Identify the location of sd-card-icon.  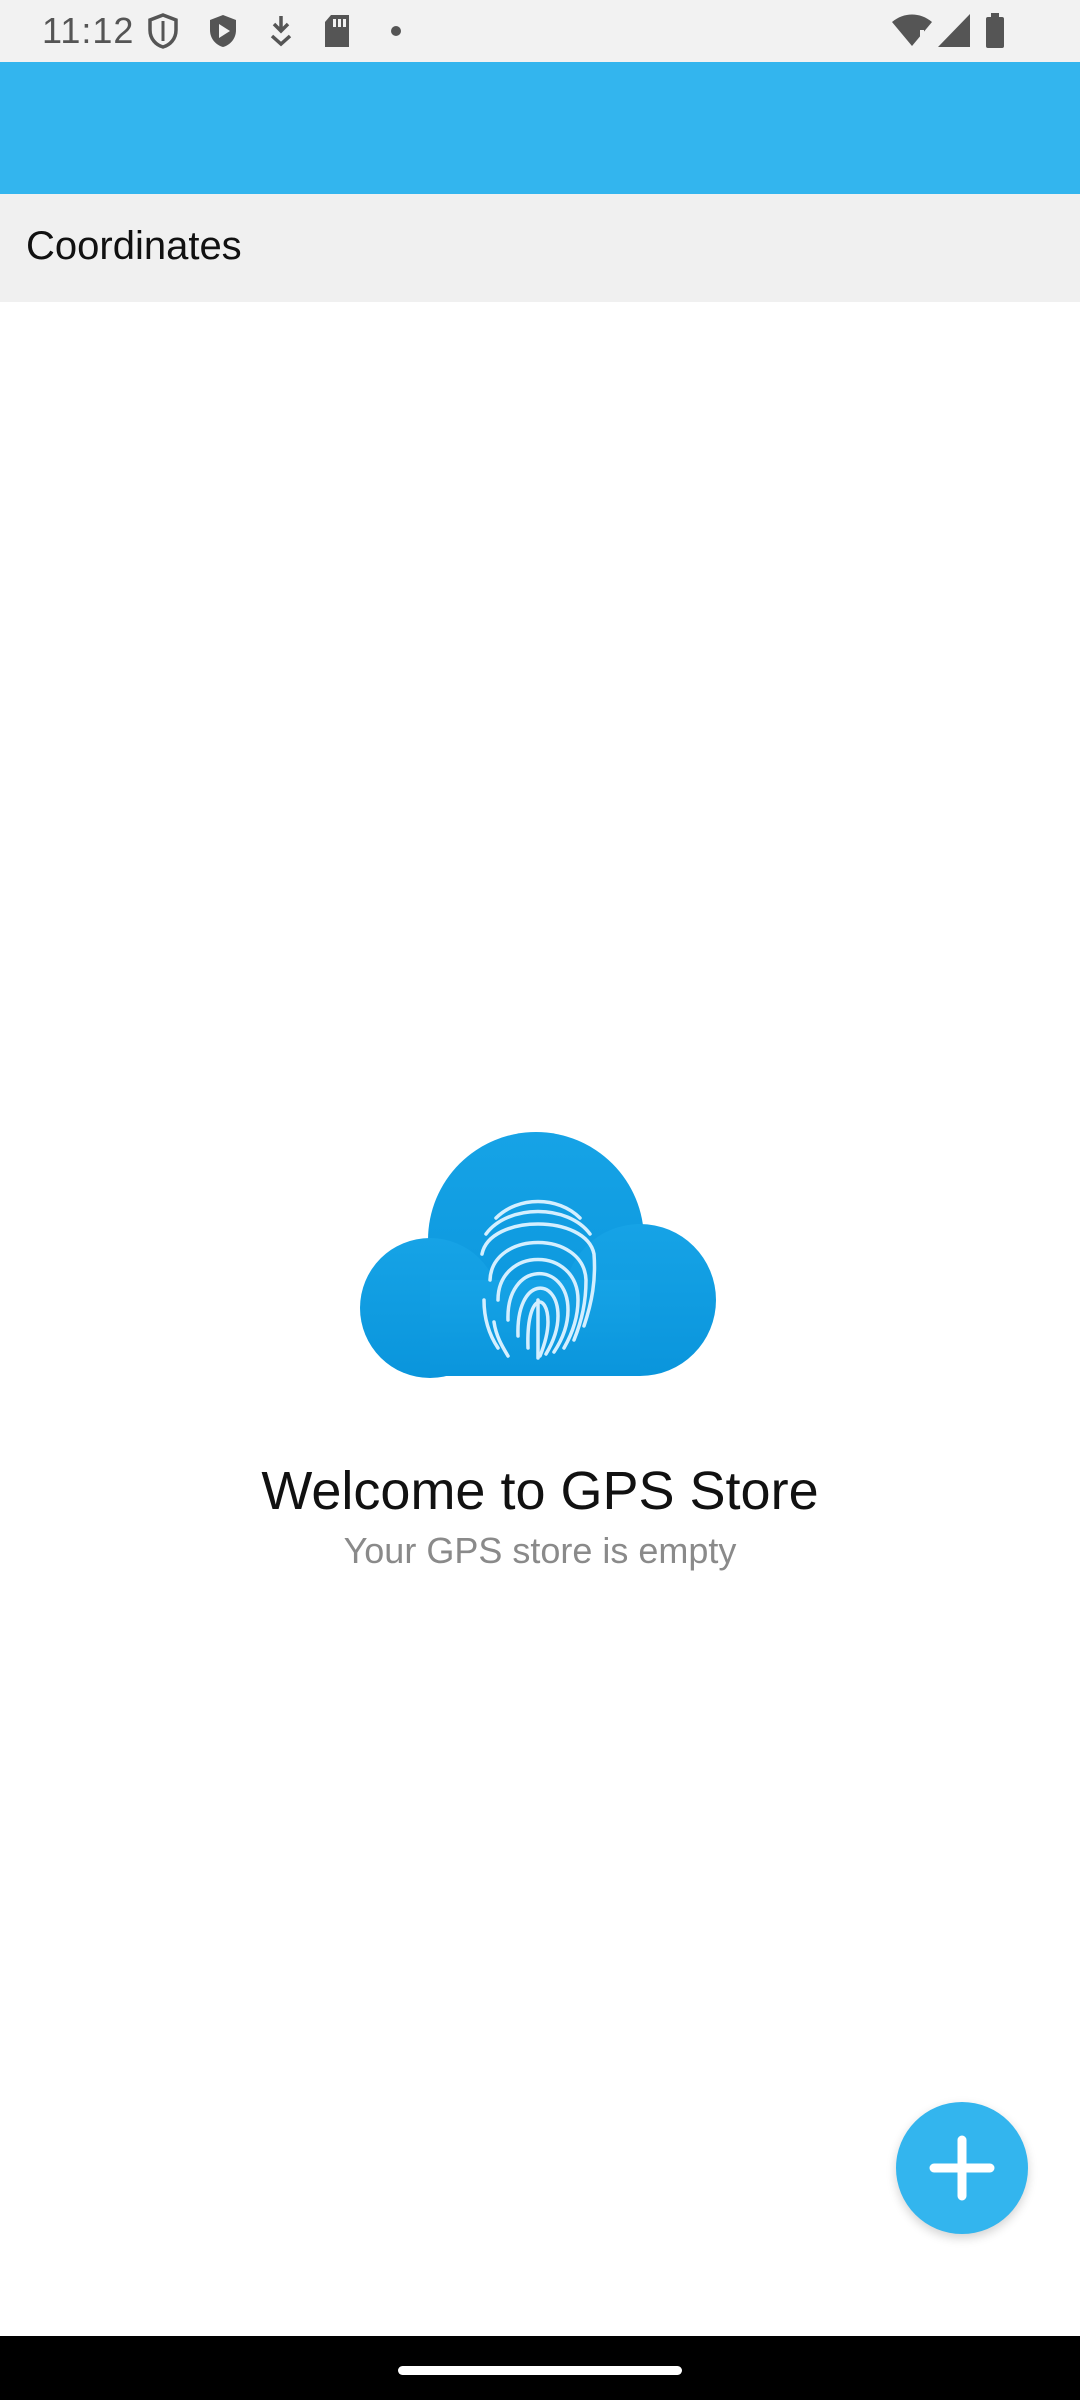
(337, 33).